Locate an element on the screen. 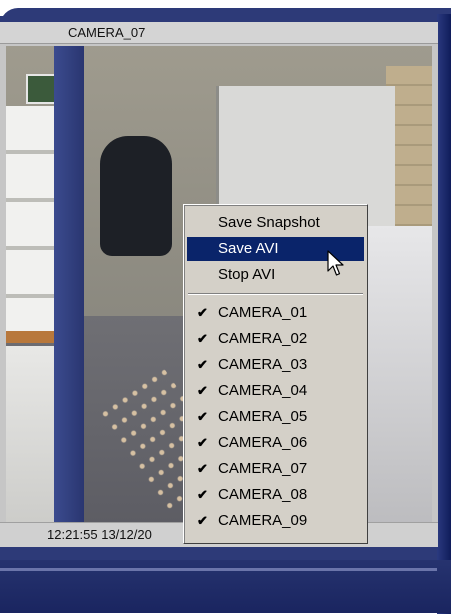 This screenshot has width=451, height=614. camera-title: CAMERA_07 is located at coordinates (107, 32).